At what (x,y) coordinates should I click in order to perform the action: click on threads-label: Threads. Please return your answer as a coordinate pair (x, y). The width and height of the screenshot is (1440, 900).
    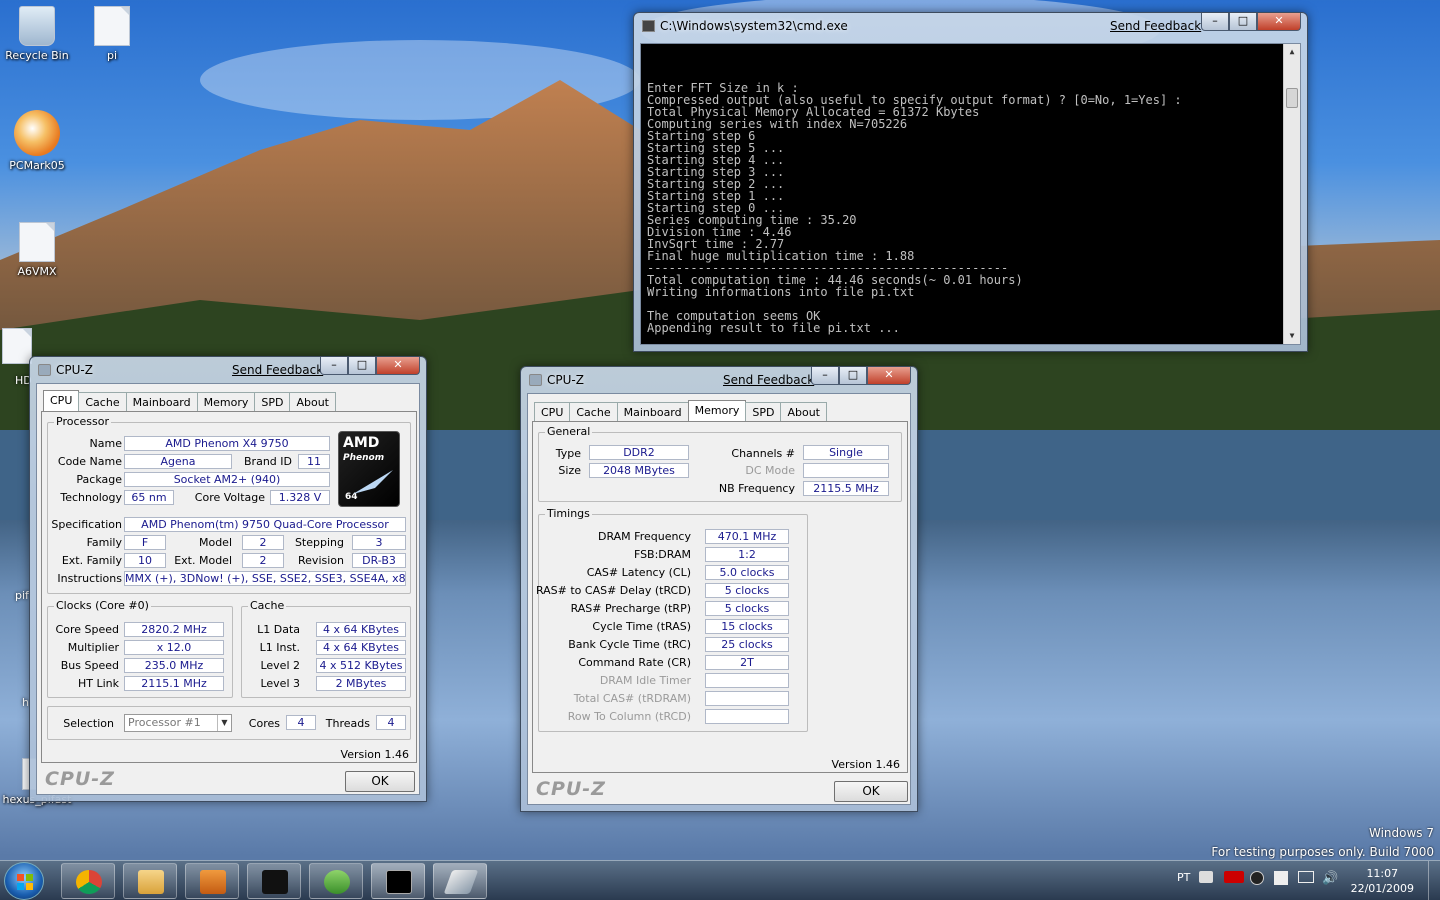
    Looking at the image, I should click on (347, 723).